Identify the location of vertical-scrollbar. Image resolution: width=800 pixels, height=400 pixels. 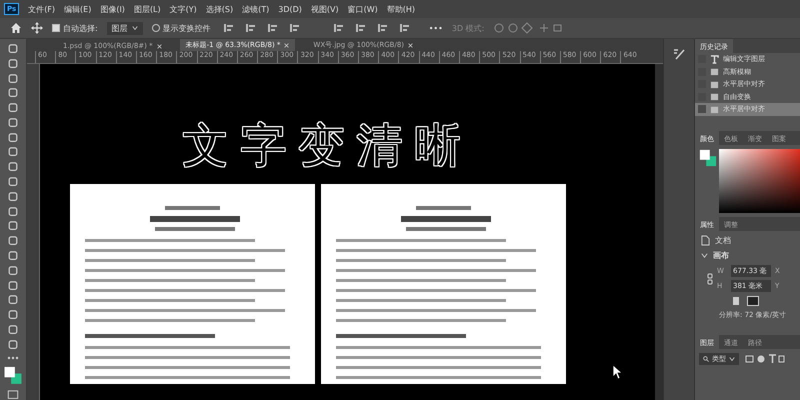
(659, 232).